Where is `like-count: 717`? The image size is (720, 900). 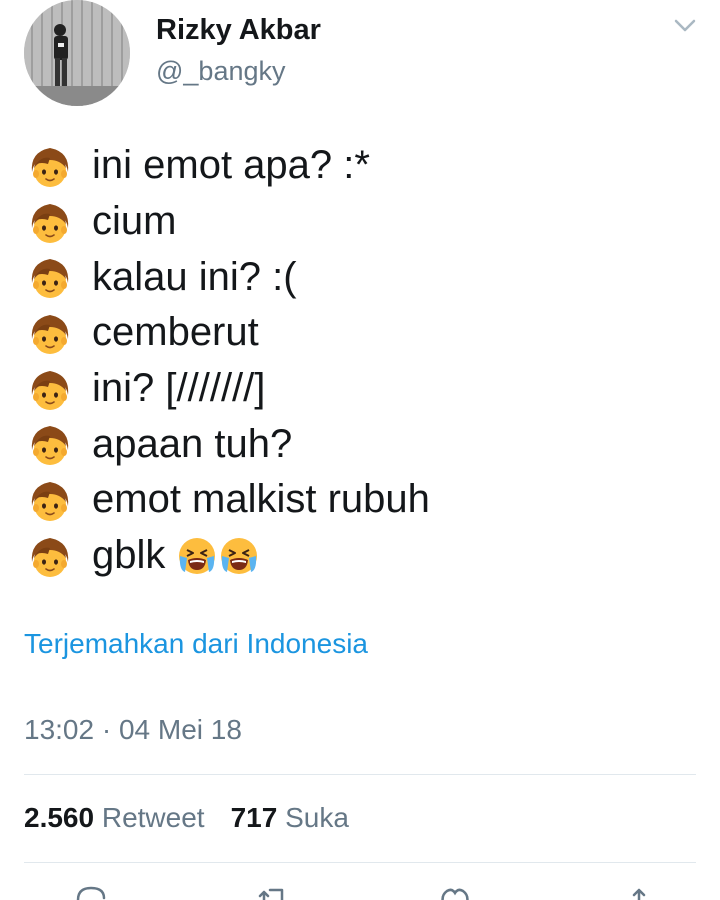
like-count: 717 is located at coordinates (254, 817).